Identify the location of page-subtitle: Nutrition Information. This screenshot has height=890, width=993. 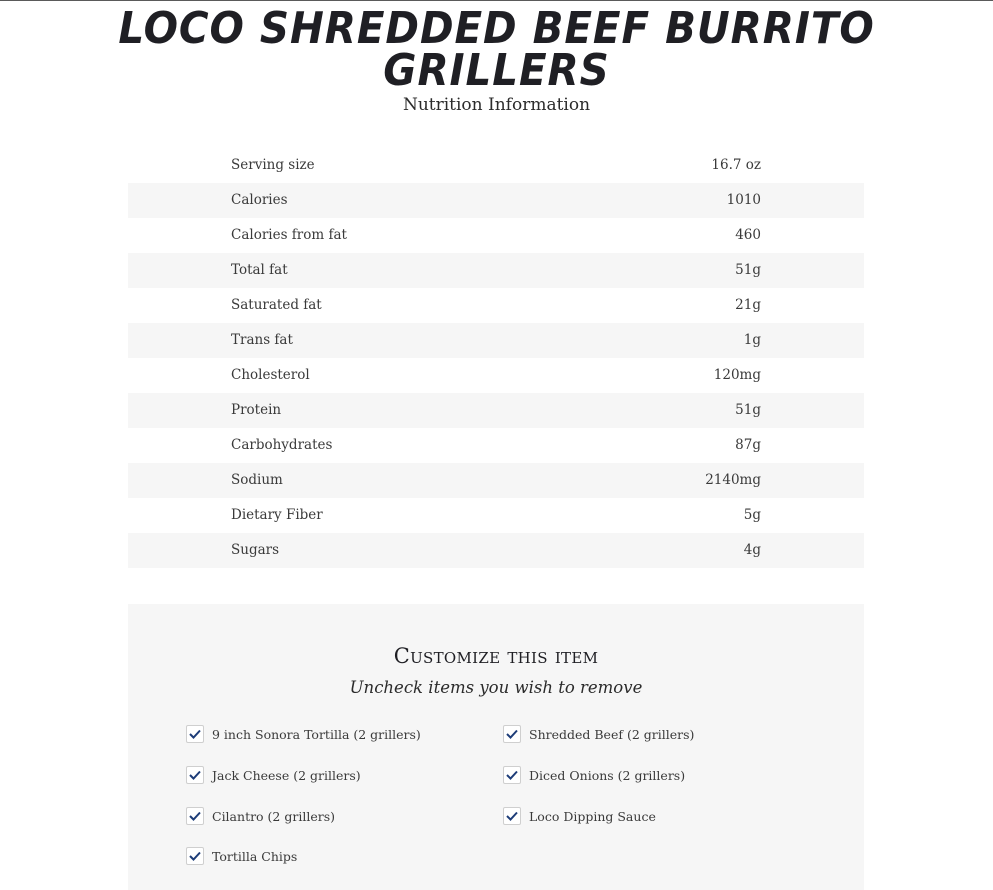
(496, 105).